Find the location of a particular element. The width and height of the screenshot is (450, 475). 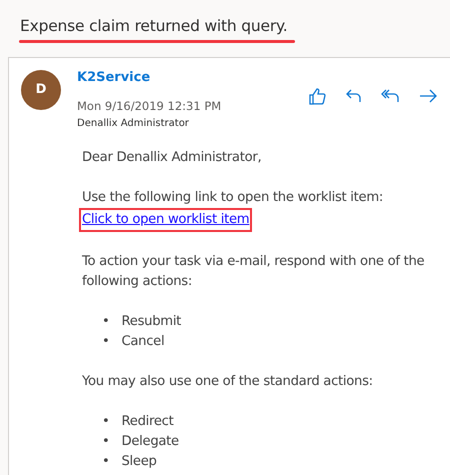

list-item: Resubmit is located at coordinates (151, 321).